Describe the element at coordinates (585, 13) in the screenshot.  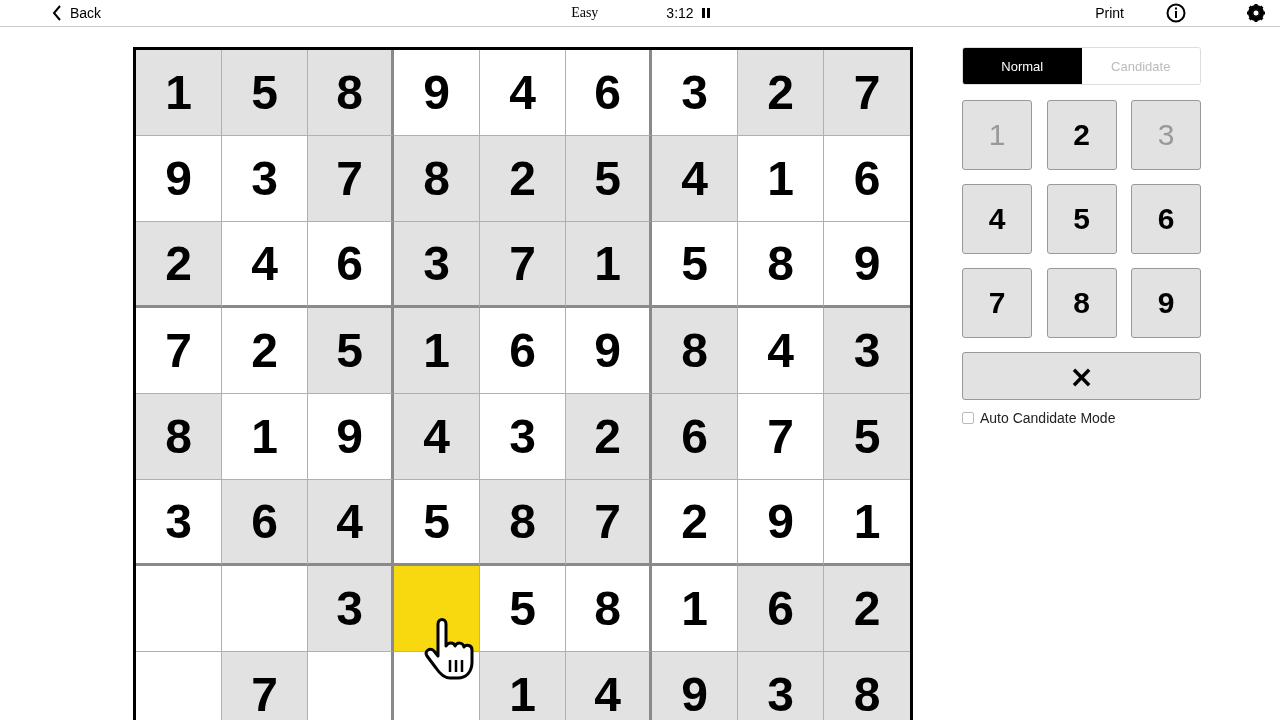
I see `difficulty-label: Easy` at that location.